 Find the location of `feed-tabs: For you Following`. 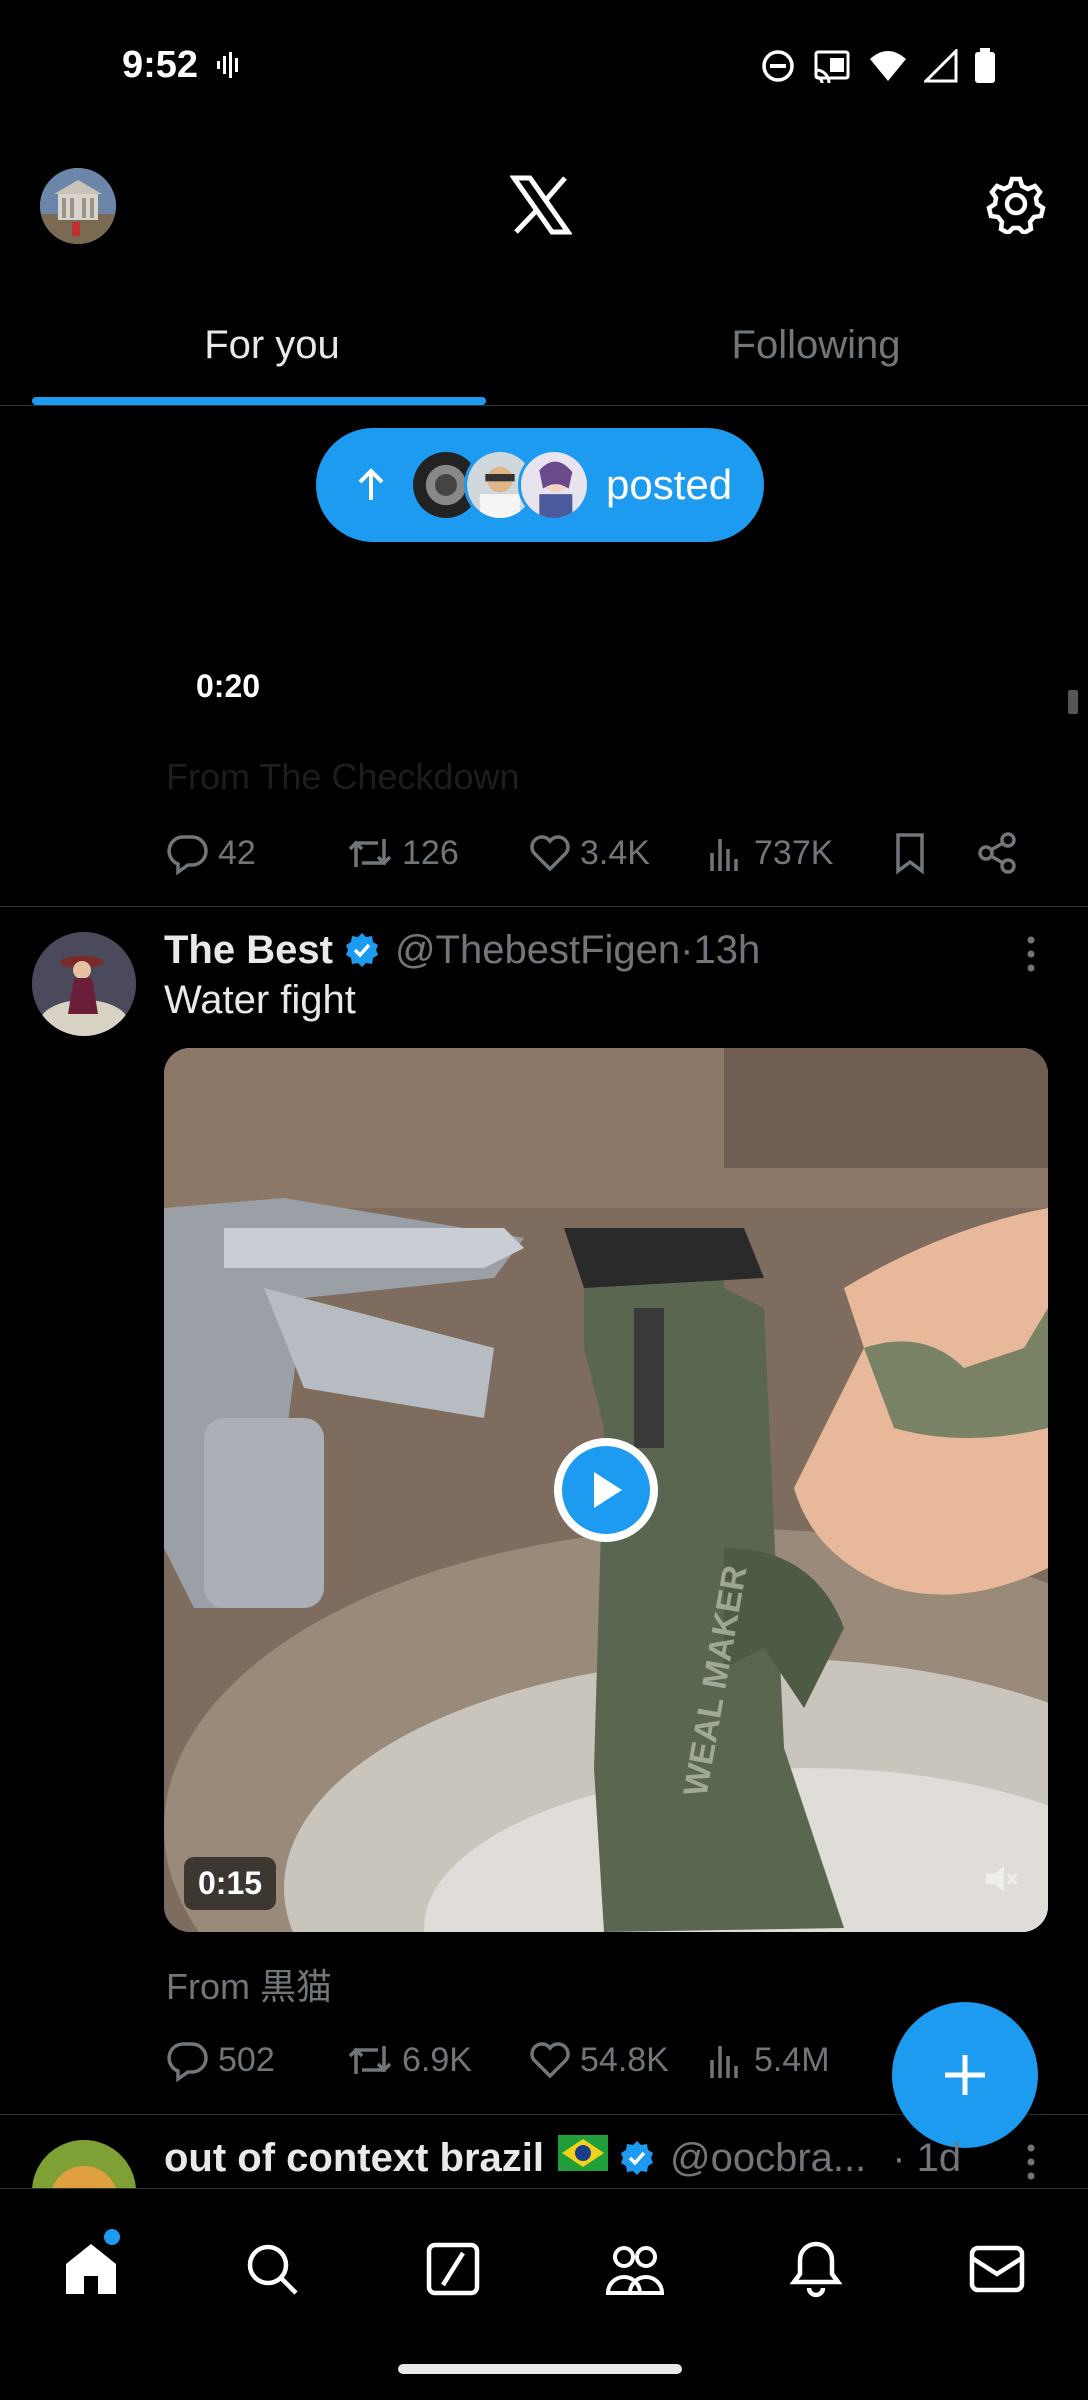

feed-tabs: For you Following is located at coordinates (544, 348).